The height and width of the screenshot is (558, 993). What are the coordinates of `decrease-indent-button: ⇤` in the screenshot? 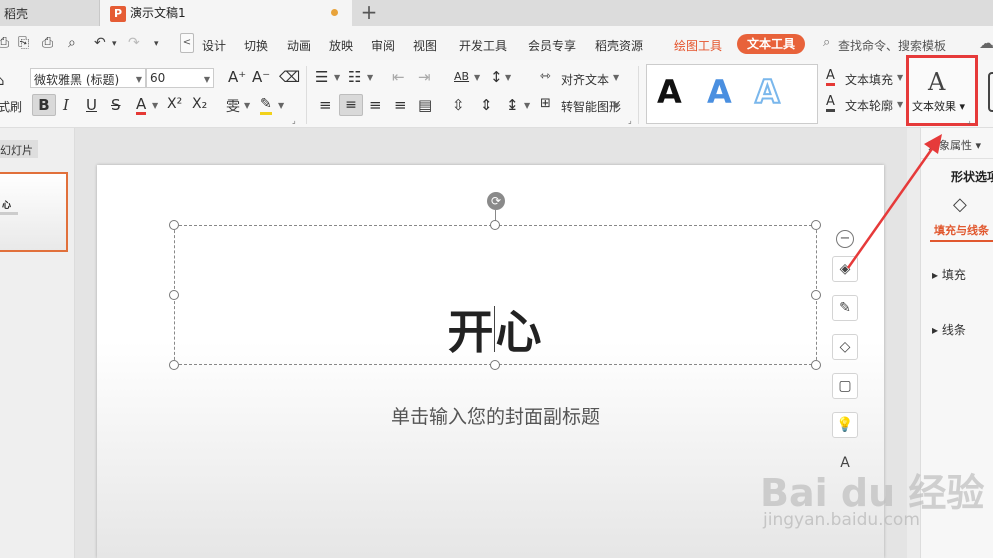 It's located at (398, 77).